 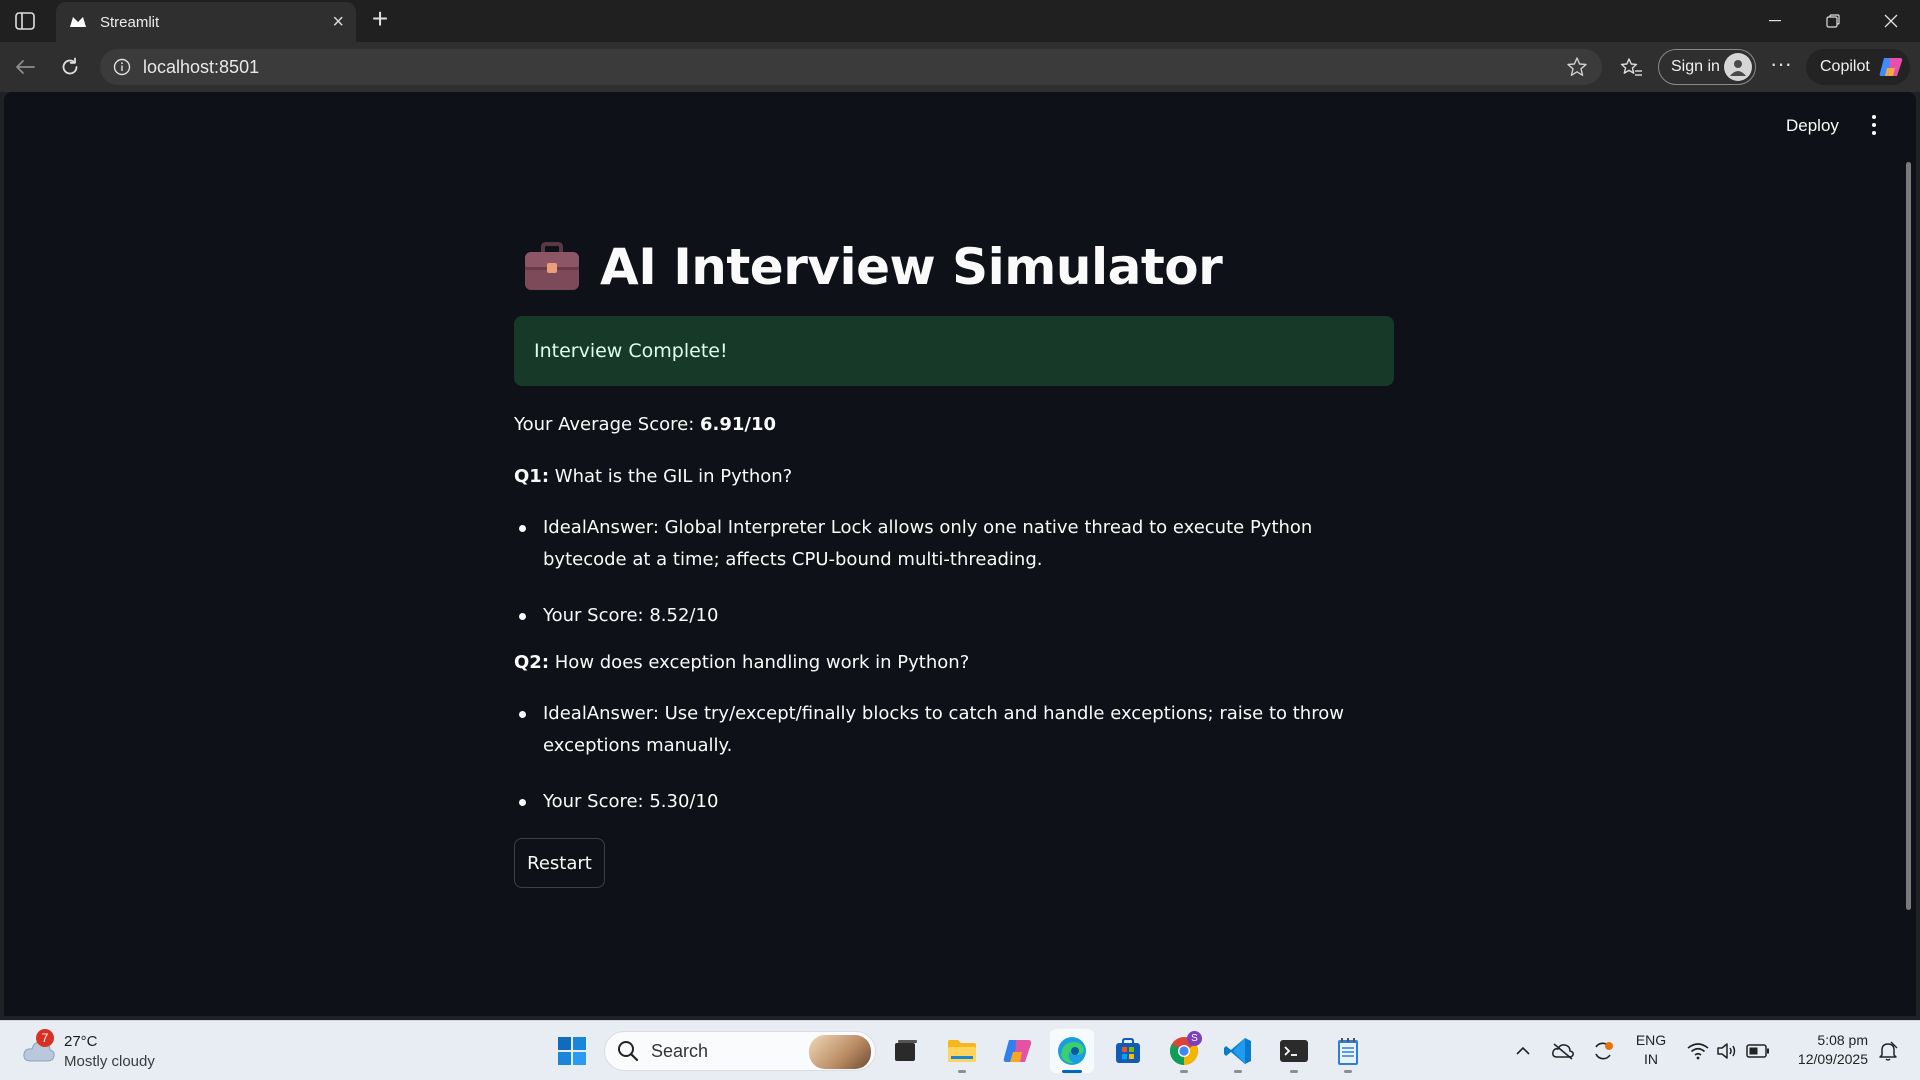 What do you see at coordinates (911, 267) in the screenshot?
I see `app-title: AI Interview Simulator` at bounding box center [911, 267].